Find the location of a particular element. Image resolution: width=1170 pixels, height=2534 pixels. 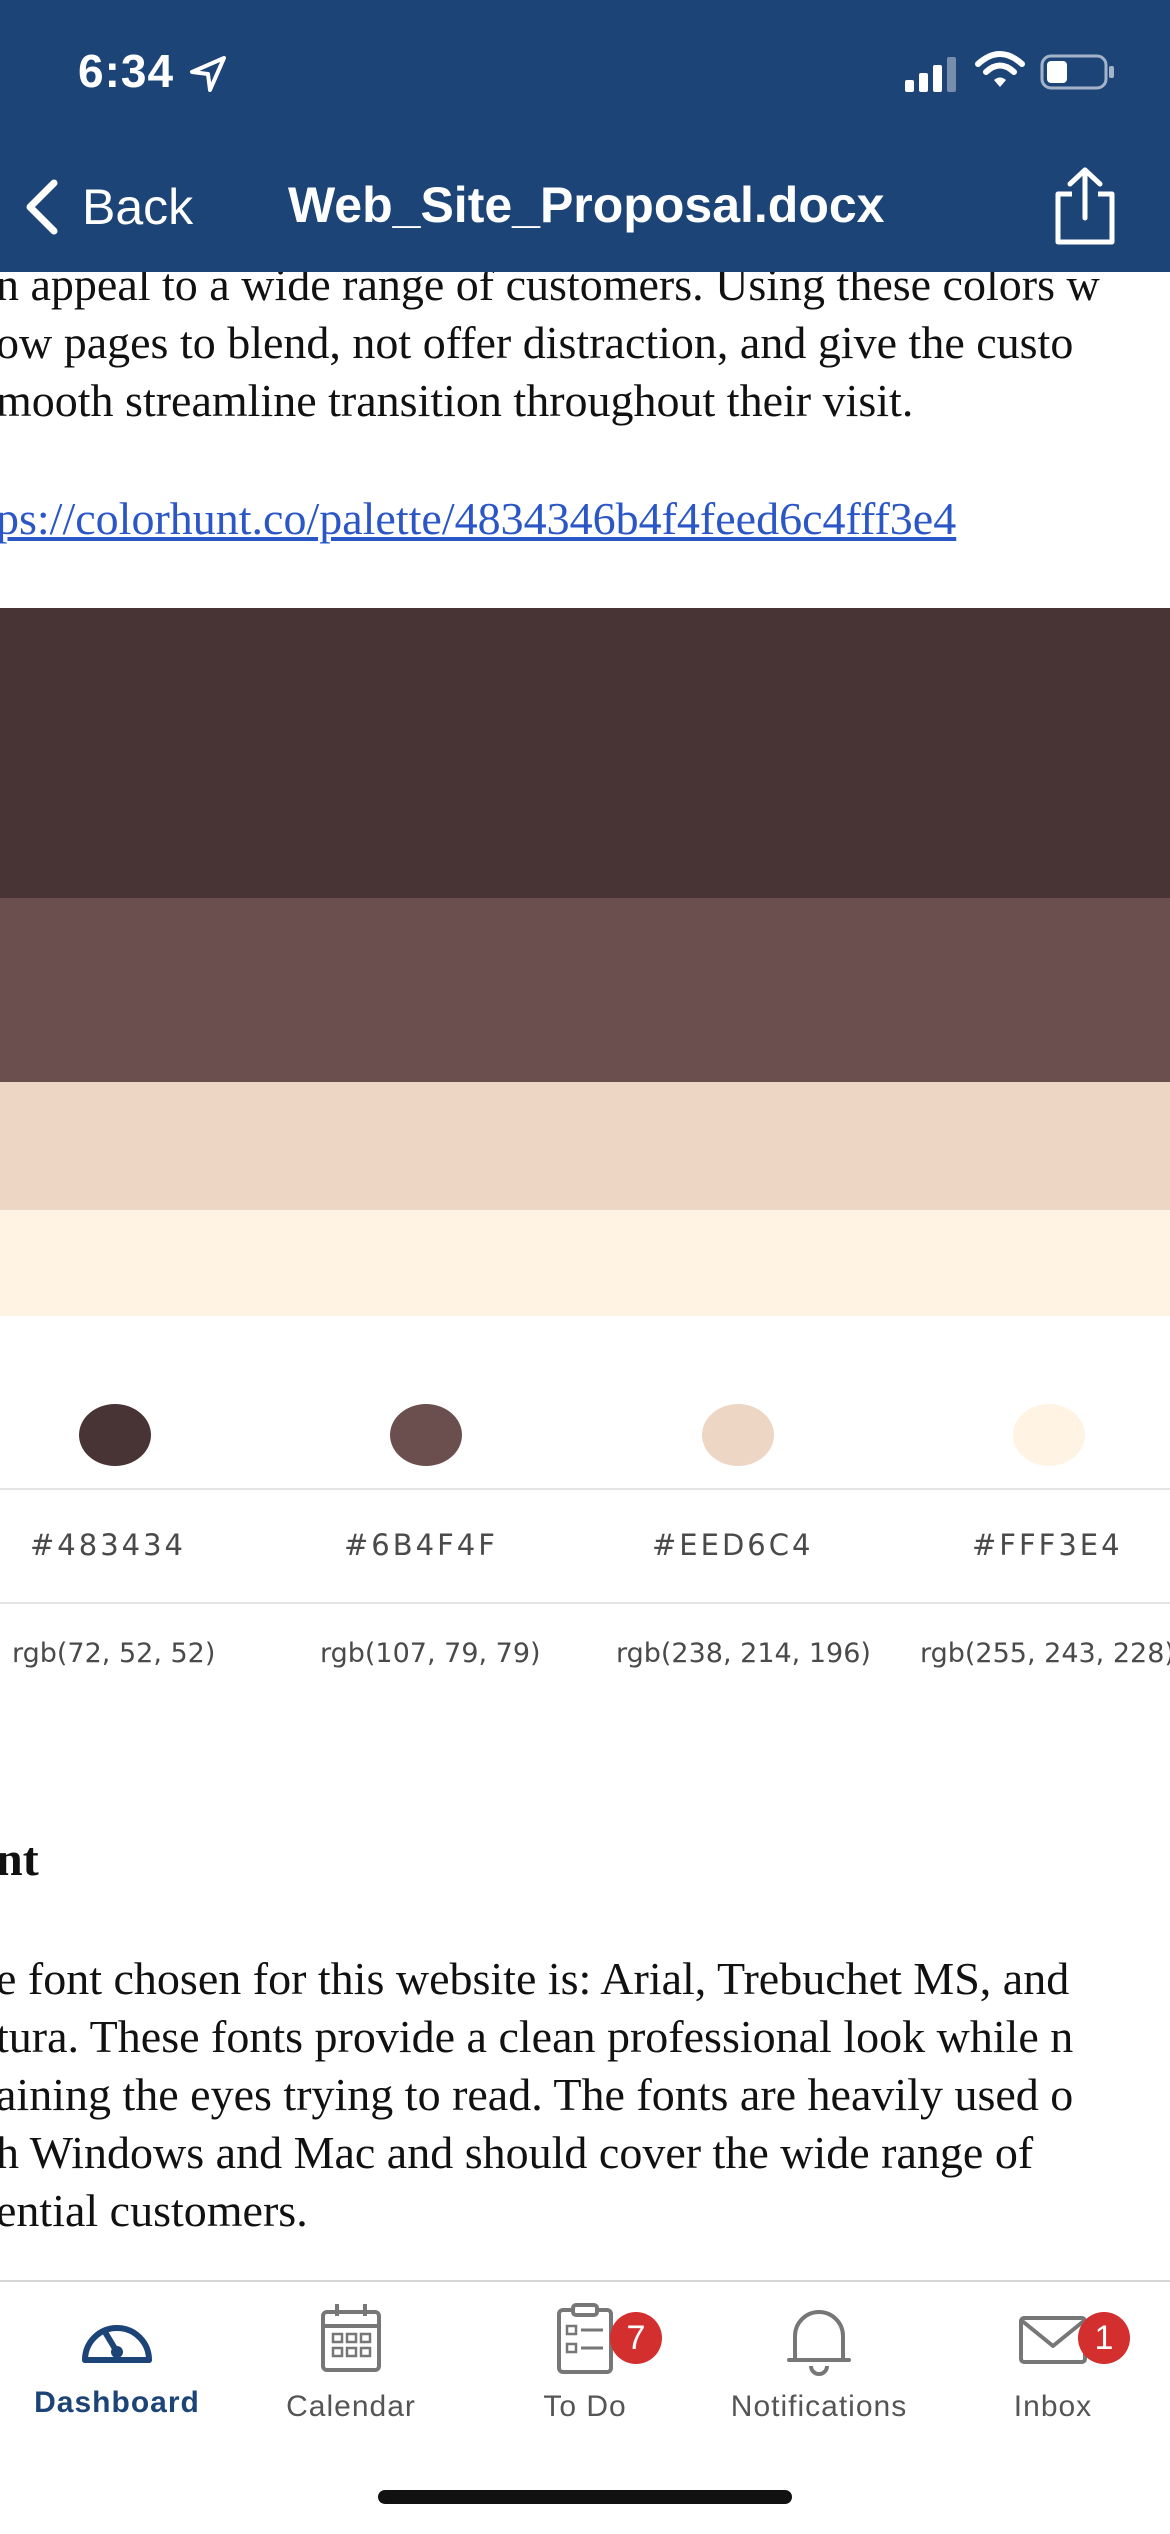

tab-todo: To Do 7 is located at coordinates (585, 2377).